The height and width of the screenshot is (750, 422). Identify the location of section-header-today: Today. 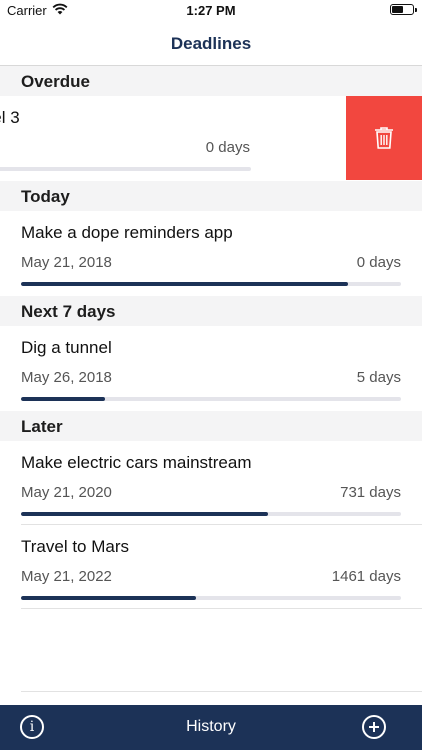
(211, 196).